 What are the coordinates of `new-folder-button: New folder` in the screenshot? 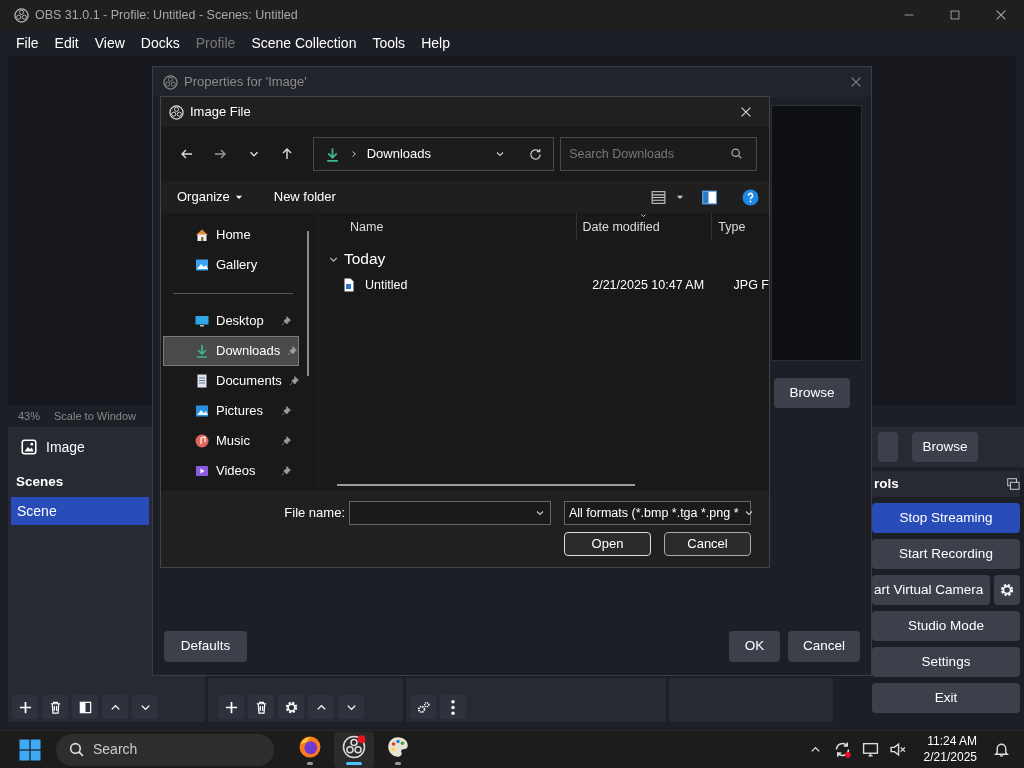 It's located at (304, 197).